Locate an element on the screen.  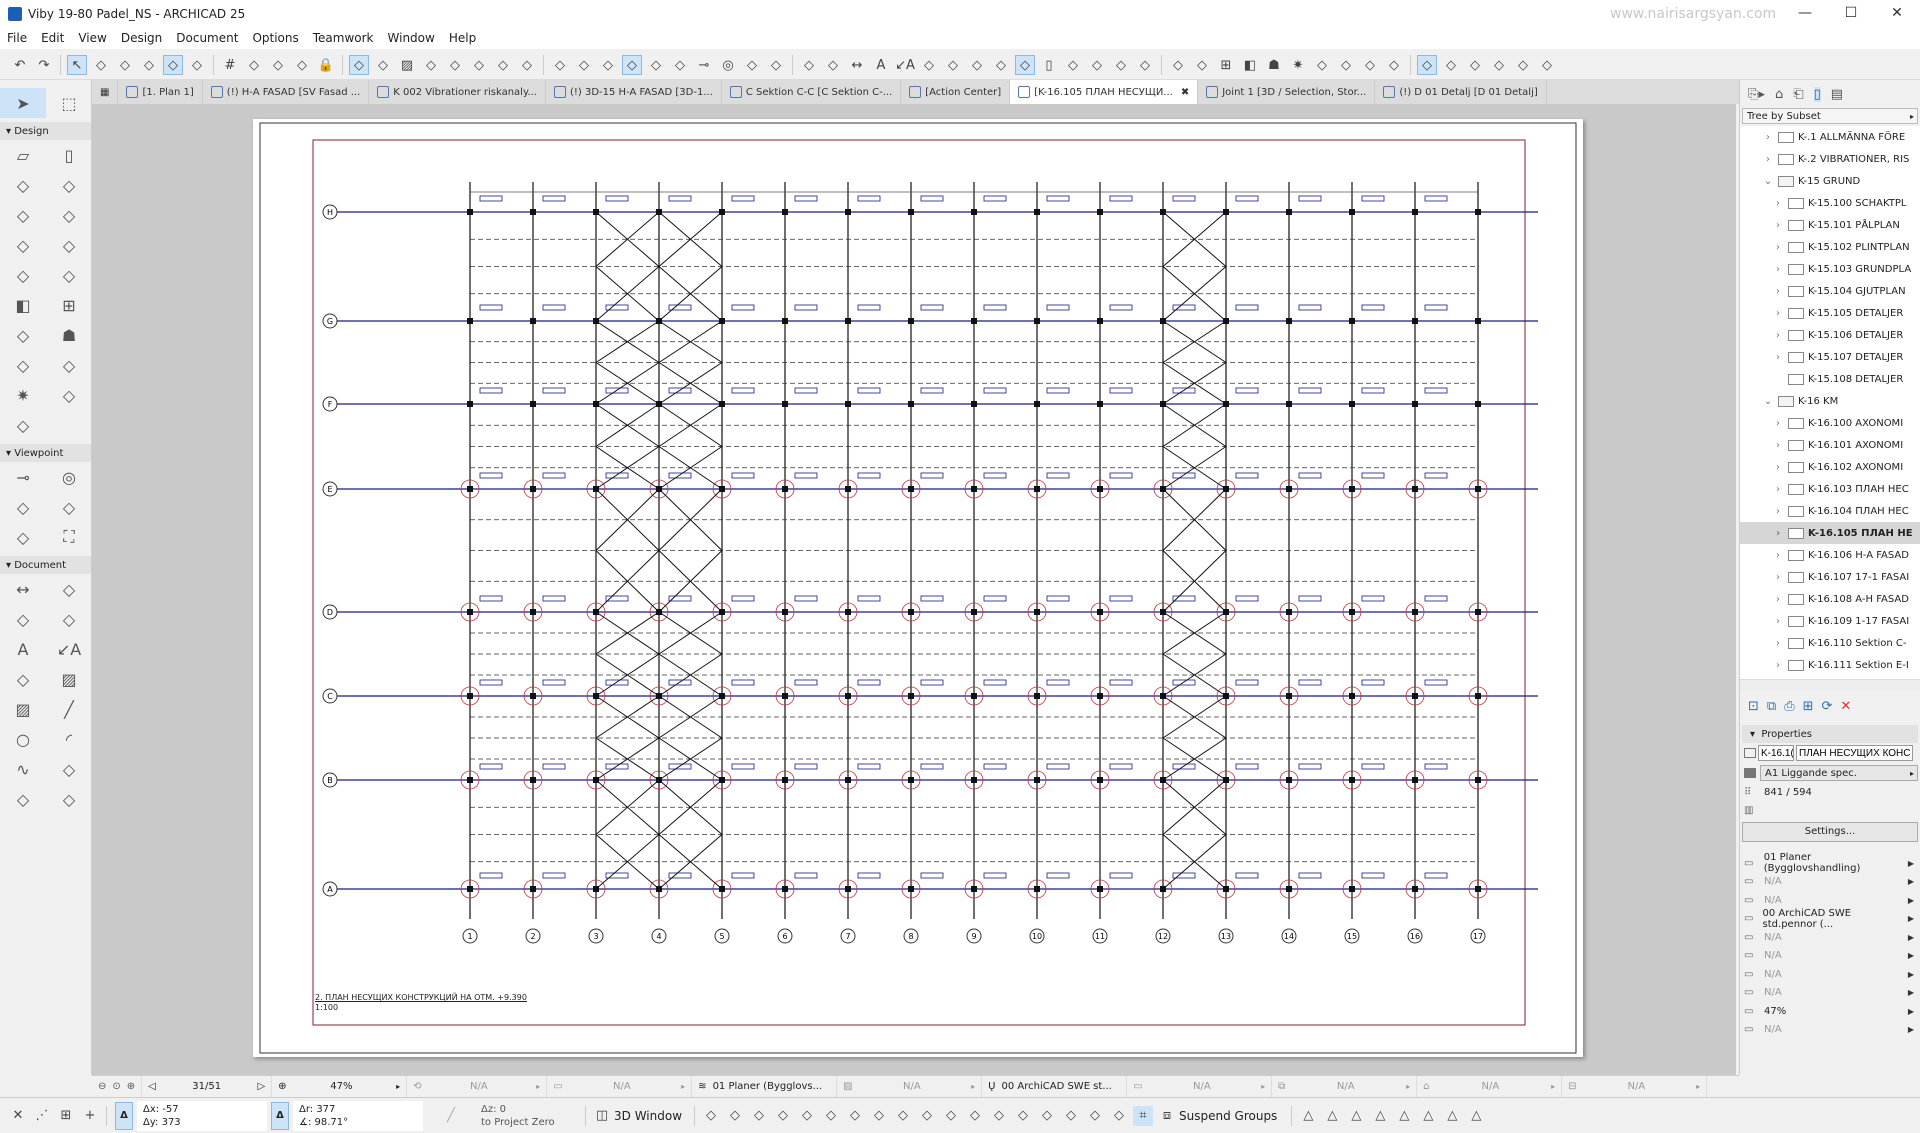
measure-icon: ◇ is located at coordinates (776, 65).